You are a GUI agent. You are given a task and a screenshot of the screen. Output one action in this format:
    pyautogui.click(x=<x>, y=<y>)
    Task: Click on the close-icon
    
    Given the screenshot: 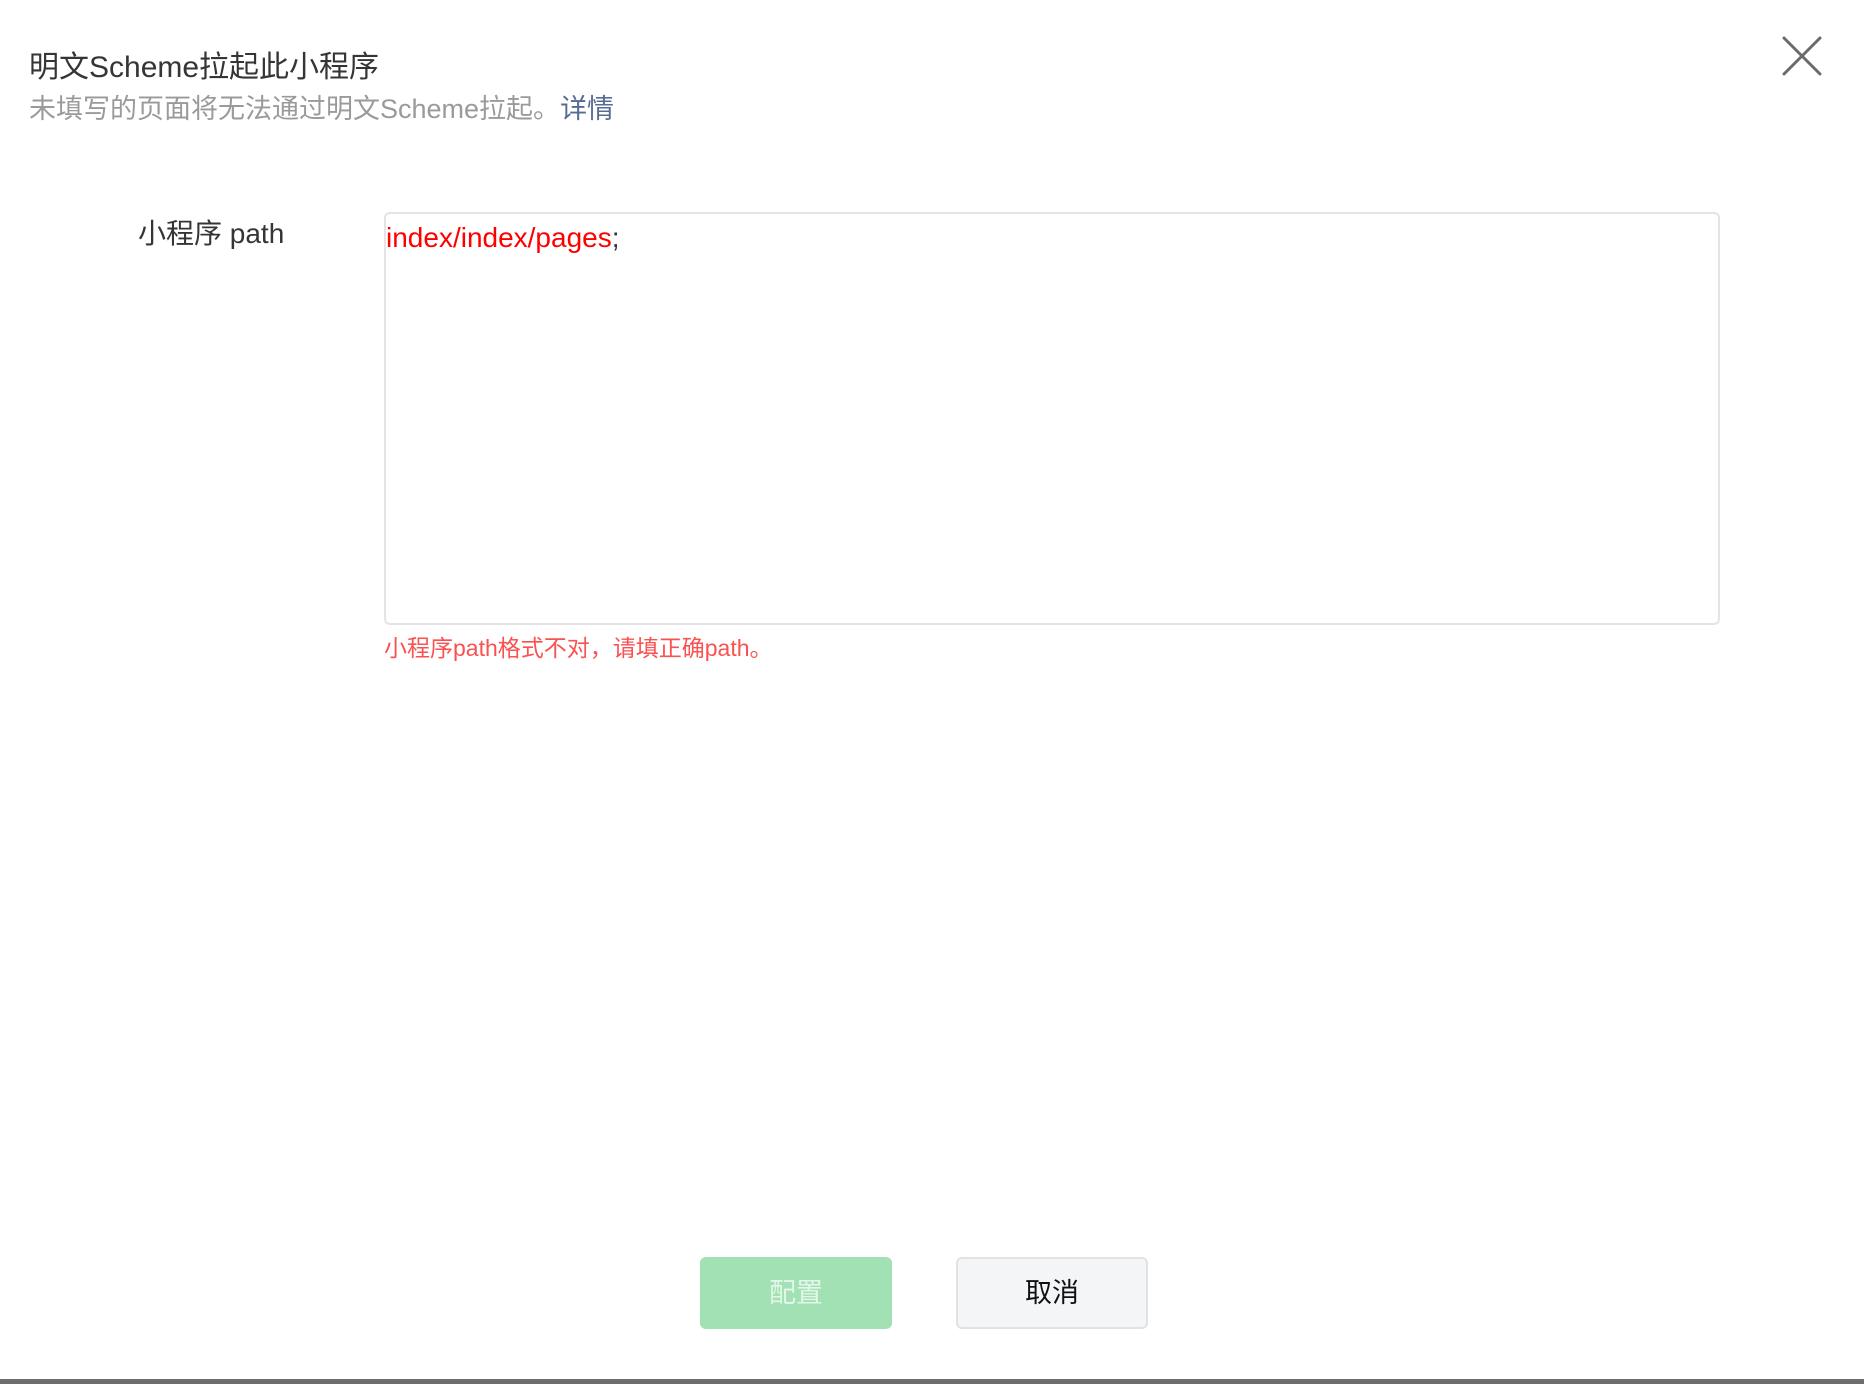 What is the action you would take?
    pyautogui.click(x=1802, y=56)
    